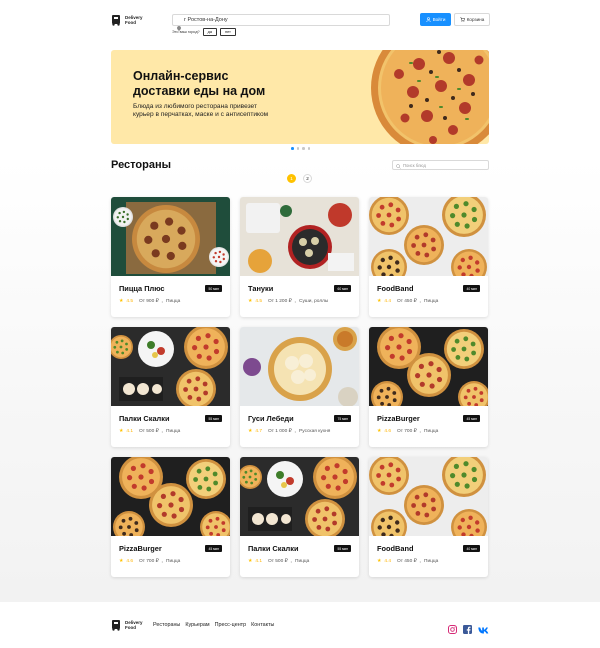  I want to click on delivery-time-badge: 50 мин, so click(213, 288).